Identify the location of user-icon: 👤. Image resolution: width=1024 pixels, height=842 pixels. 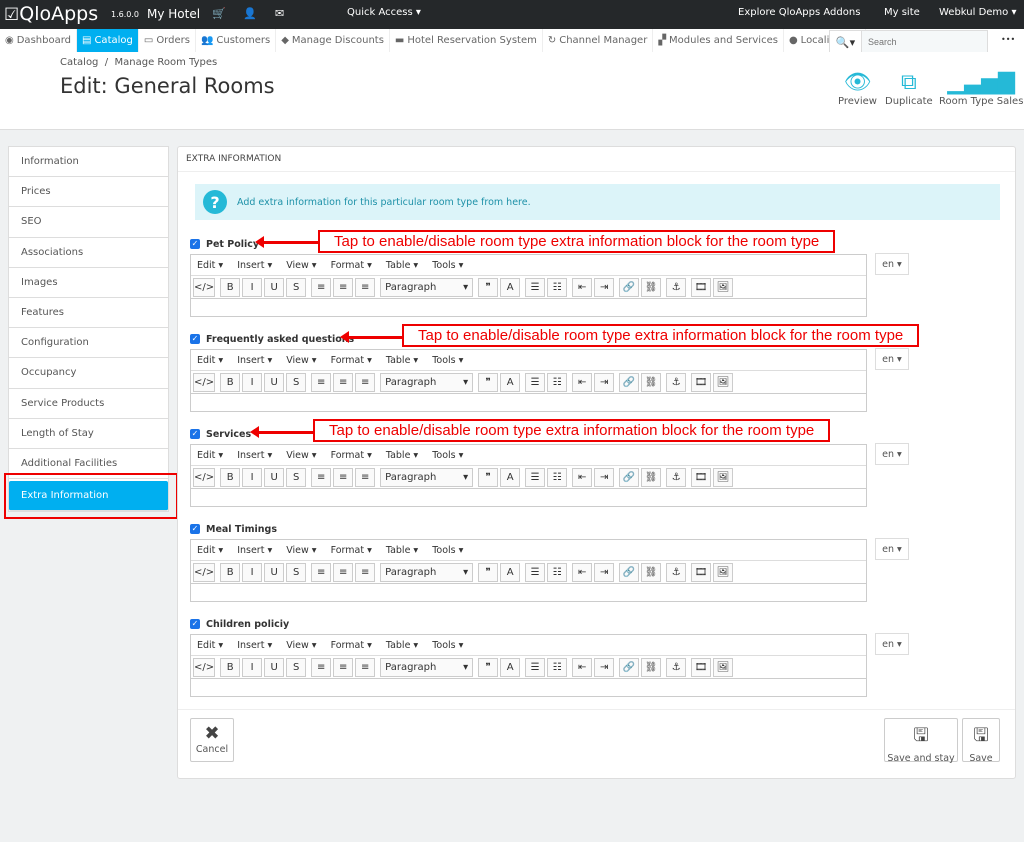
(250, 13).